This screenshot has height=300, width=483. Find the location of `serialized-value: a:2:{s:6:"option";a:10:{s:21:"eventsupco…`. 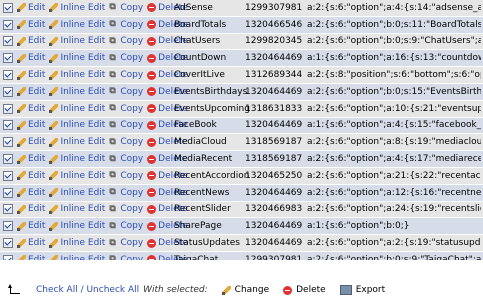

serialized-value: a:2:{s:6:"option";a:10:{s:21:"eventsupco… is located at coordinates (394, 108).